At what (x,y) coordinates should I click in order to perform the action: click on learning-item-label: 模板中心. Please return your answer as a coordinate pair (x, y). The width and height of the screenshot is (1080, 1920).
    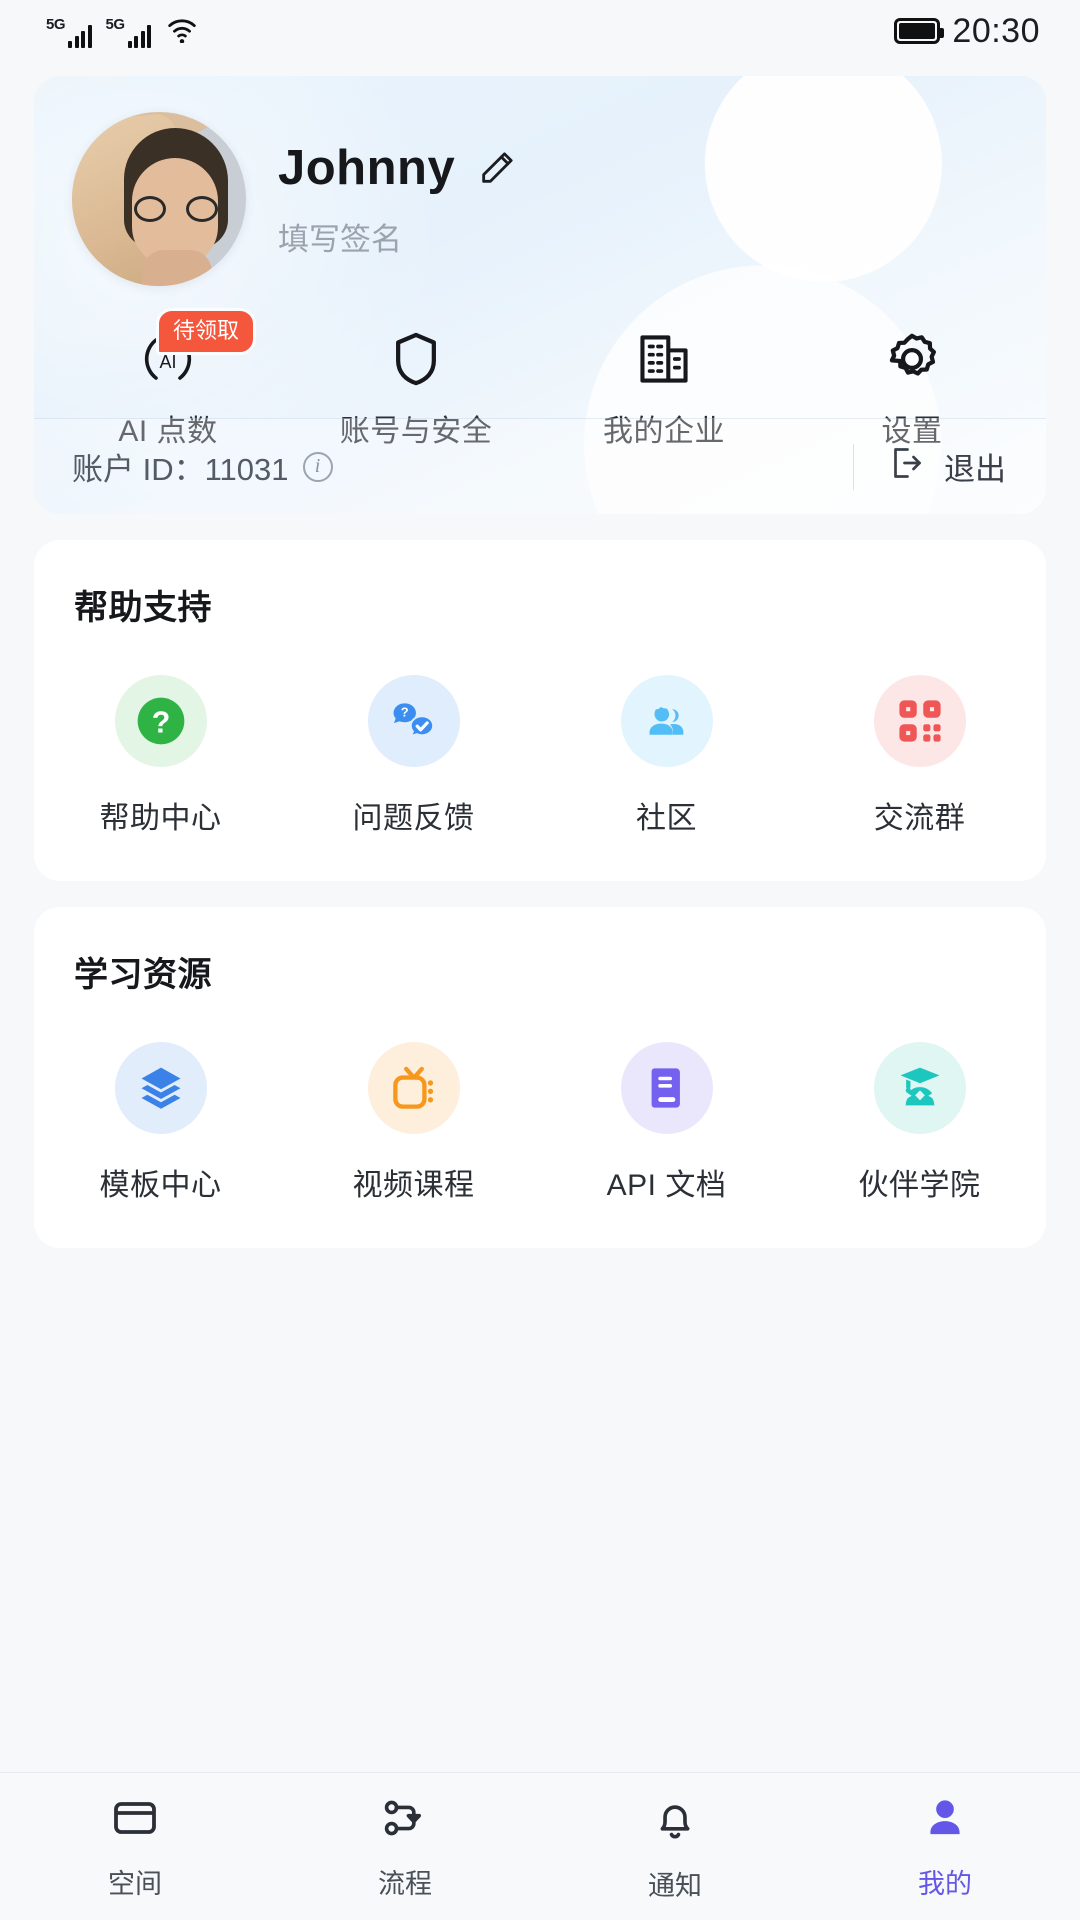
    Looking at the image, I should click on (160, 1185).